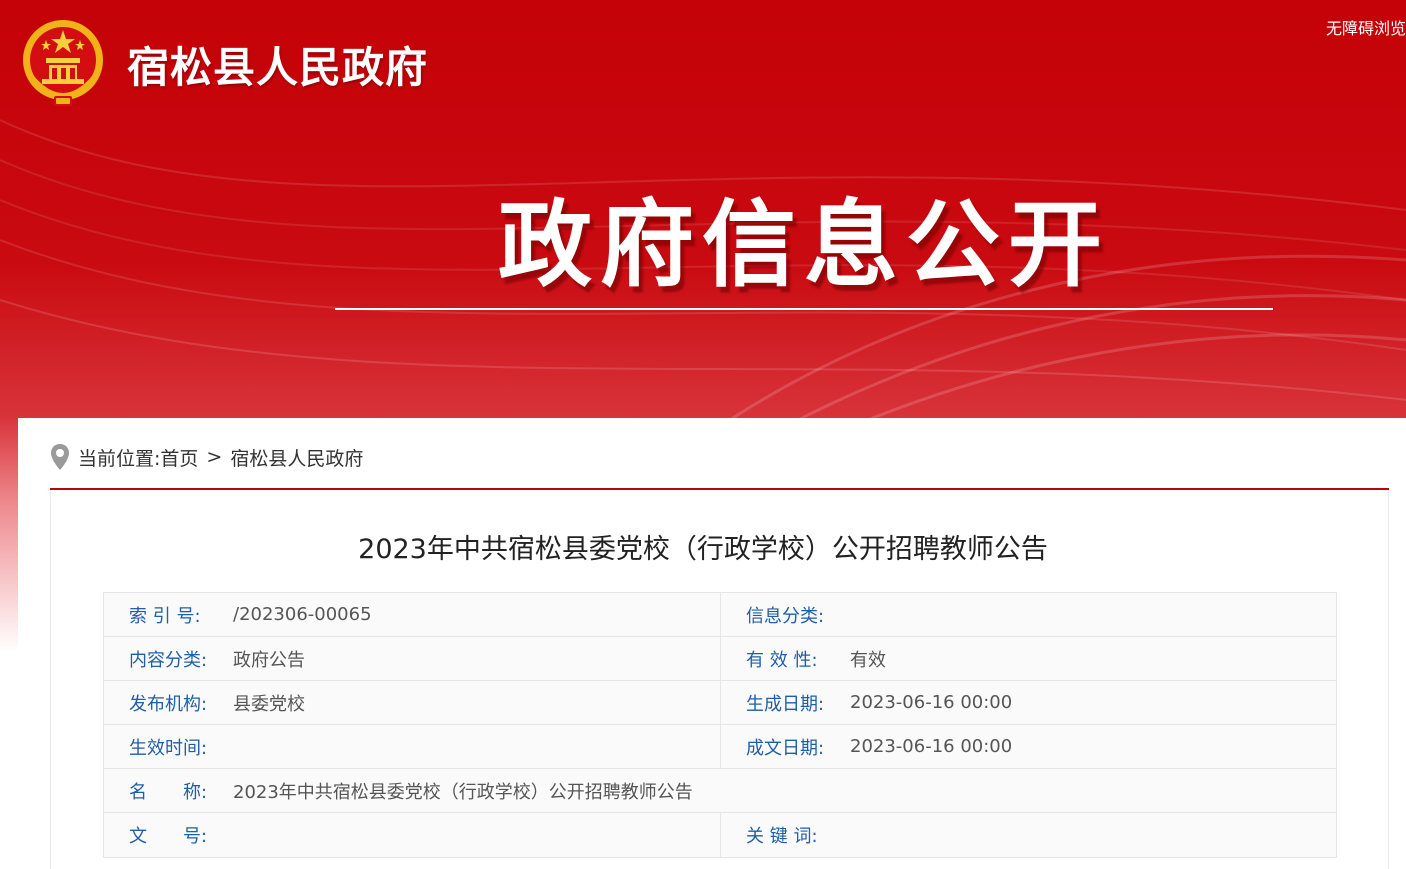 The height and width of the screenshot is (869, 1406). What do you see at coordinates (168, 792) in the screenshot?
I see `meta-label: 名 称:` at bounding box center [168, 792].